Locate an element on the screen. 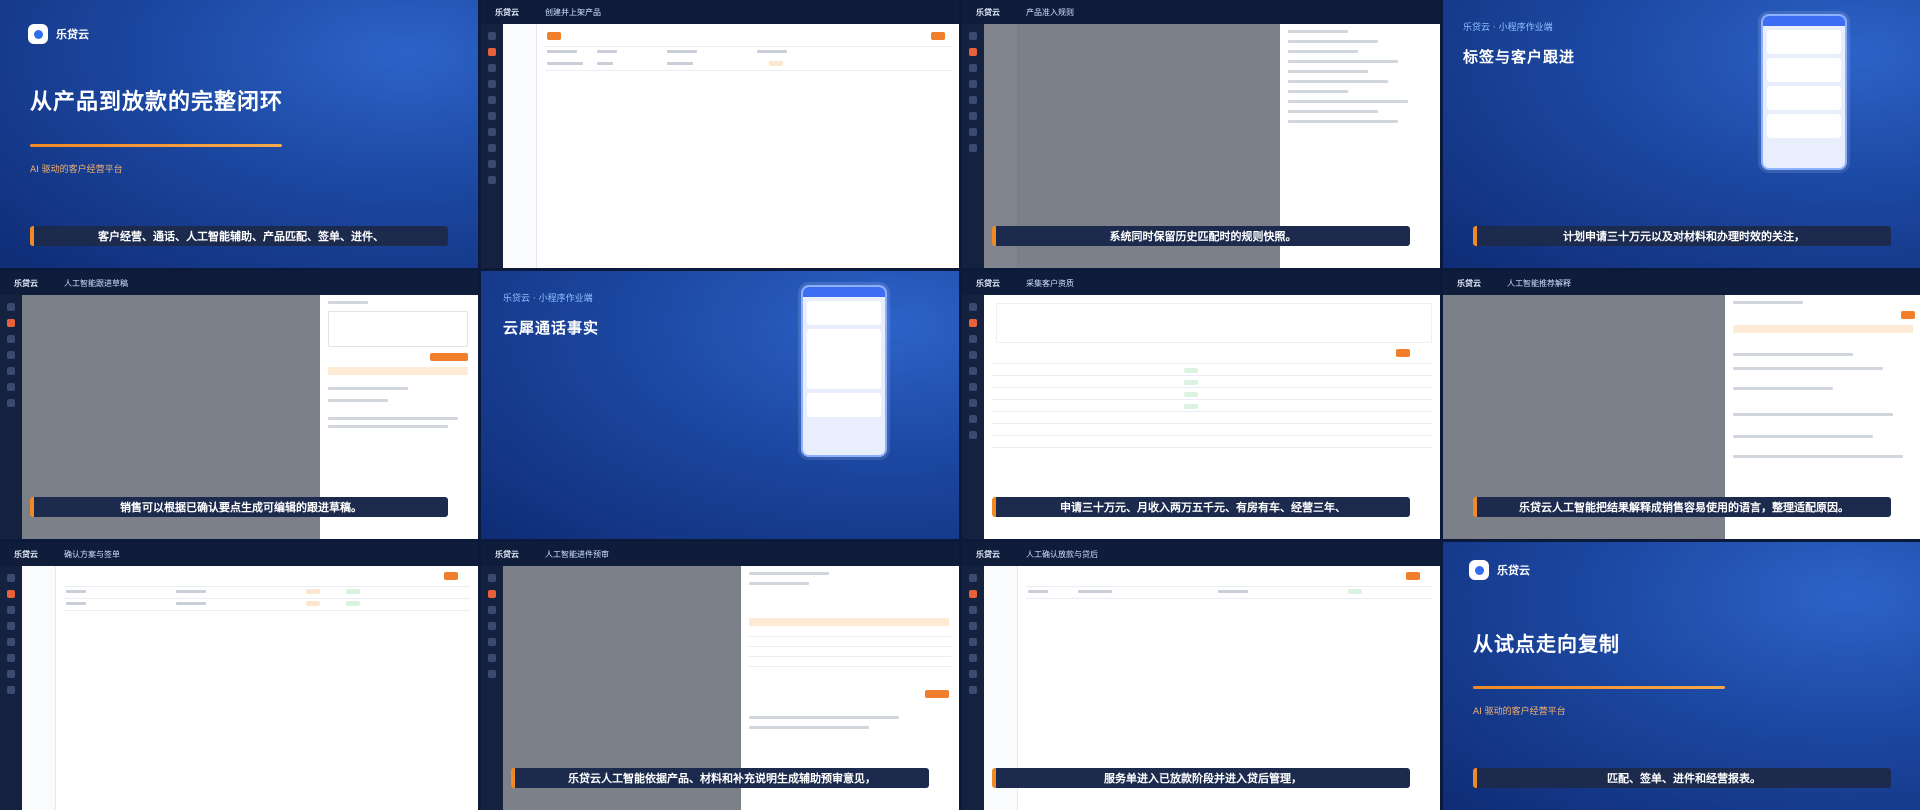 This screenshot has width=1920, height=810. caption: 乐贷云人工智能把结果解释成销售容易使用的语言，整理适配原因。 is located at coordinates (1682, 507).